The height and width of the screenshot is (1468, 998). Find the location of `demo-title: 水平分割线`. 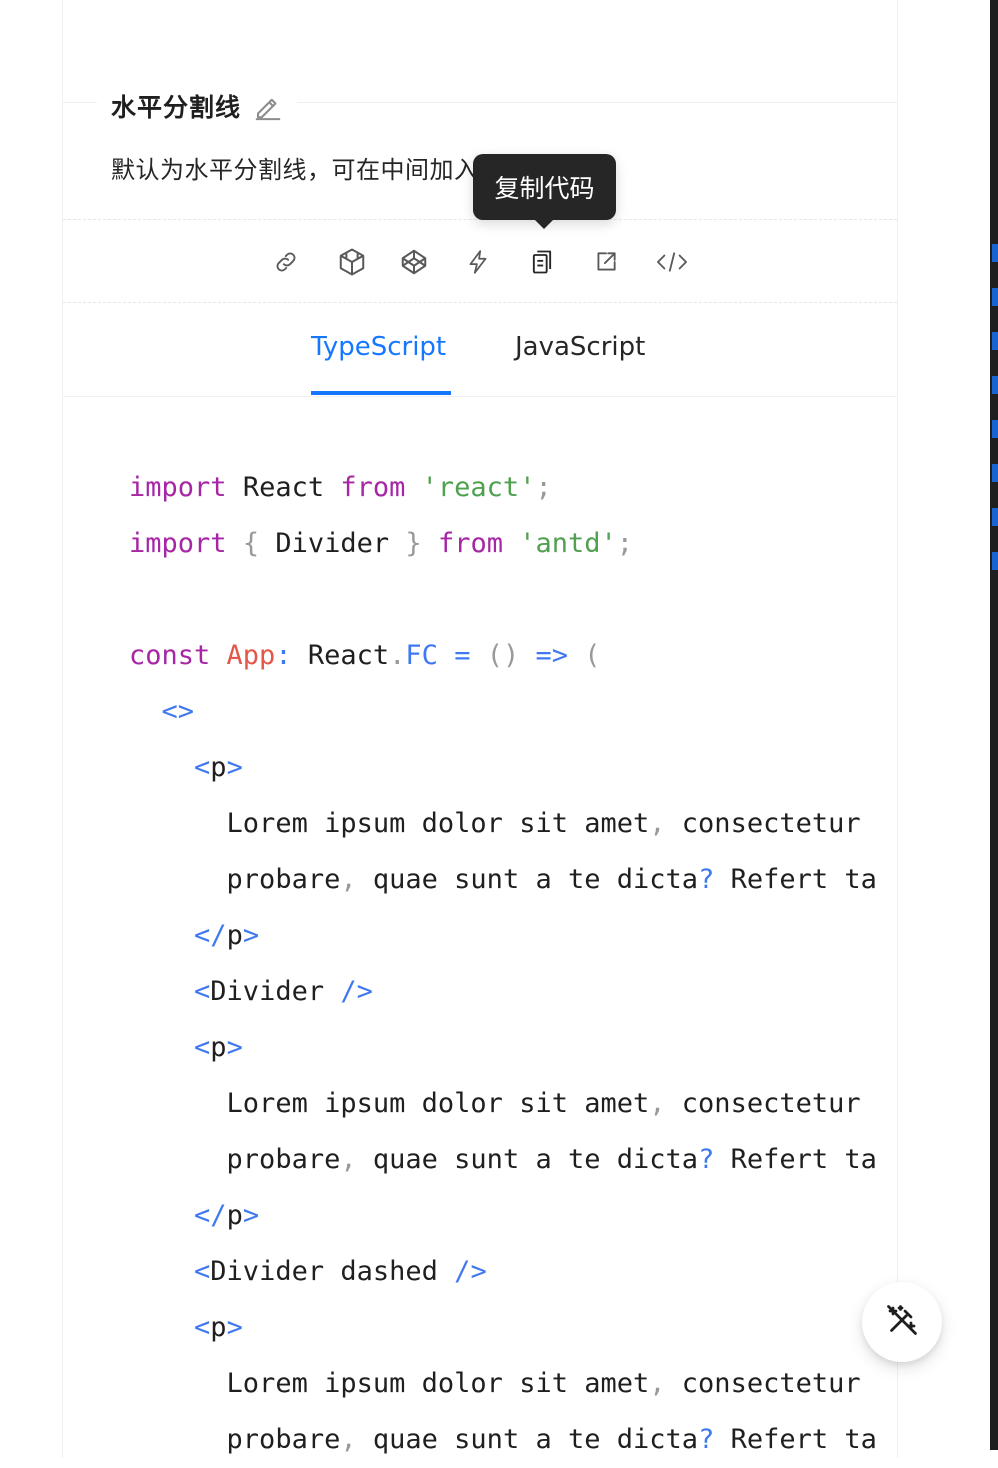

demo-title: 水平分割线 is located at coordinates (197, 106).